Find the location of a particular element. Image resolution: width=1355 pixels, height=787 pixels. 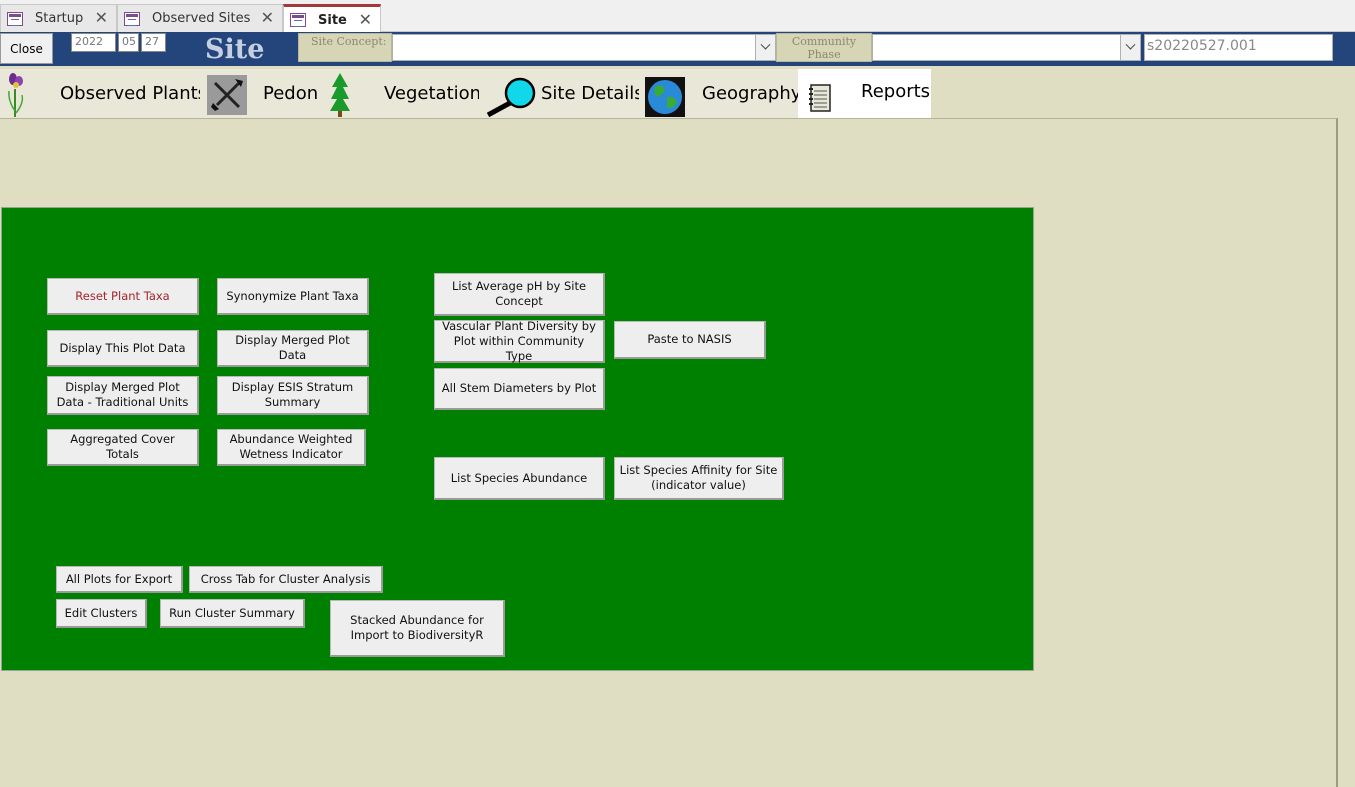

tab-vegetation: Vegetation is located at coordinates (402, 93).